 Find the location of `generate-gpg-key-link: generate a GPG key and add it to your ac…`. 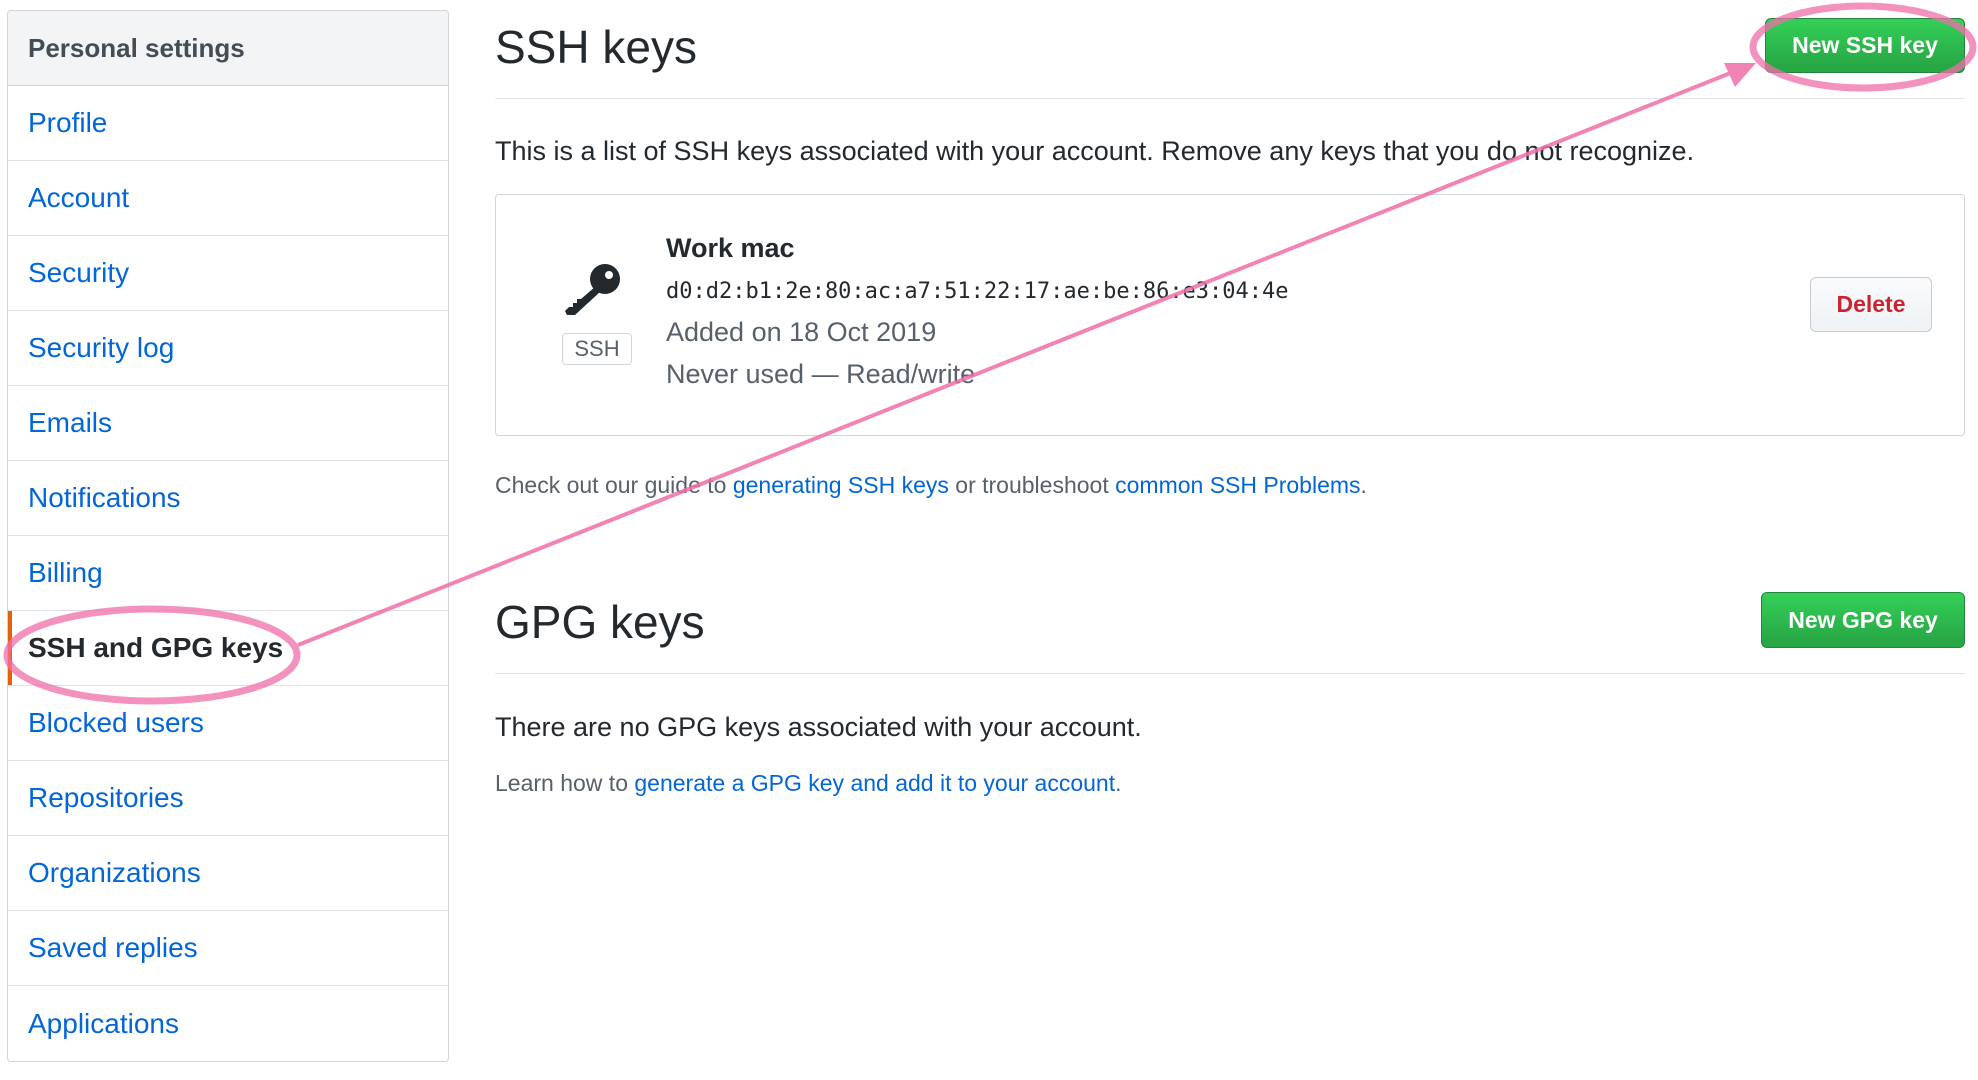

generate-gpg-key-link: generate a GPG key and add it to your ac… is located at coordinates (874, 783).